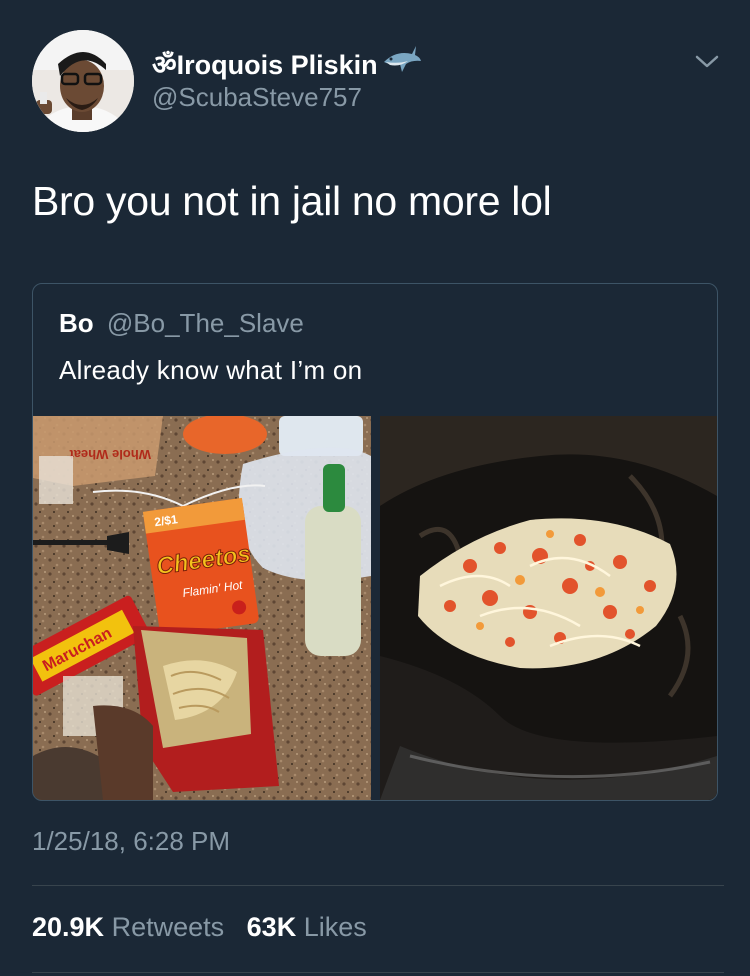  What do you see at coordinates (707, 61) in the screenshot?
I see `chevron-down-icon` at bounding box center [707, 61].